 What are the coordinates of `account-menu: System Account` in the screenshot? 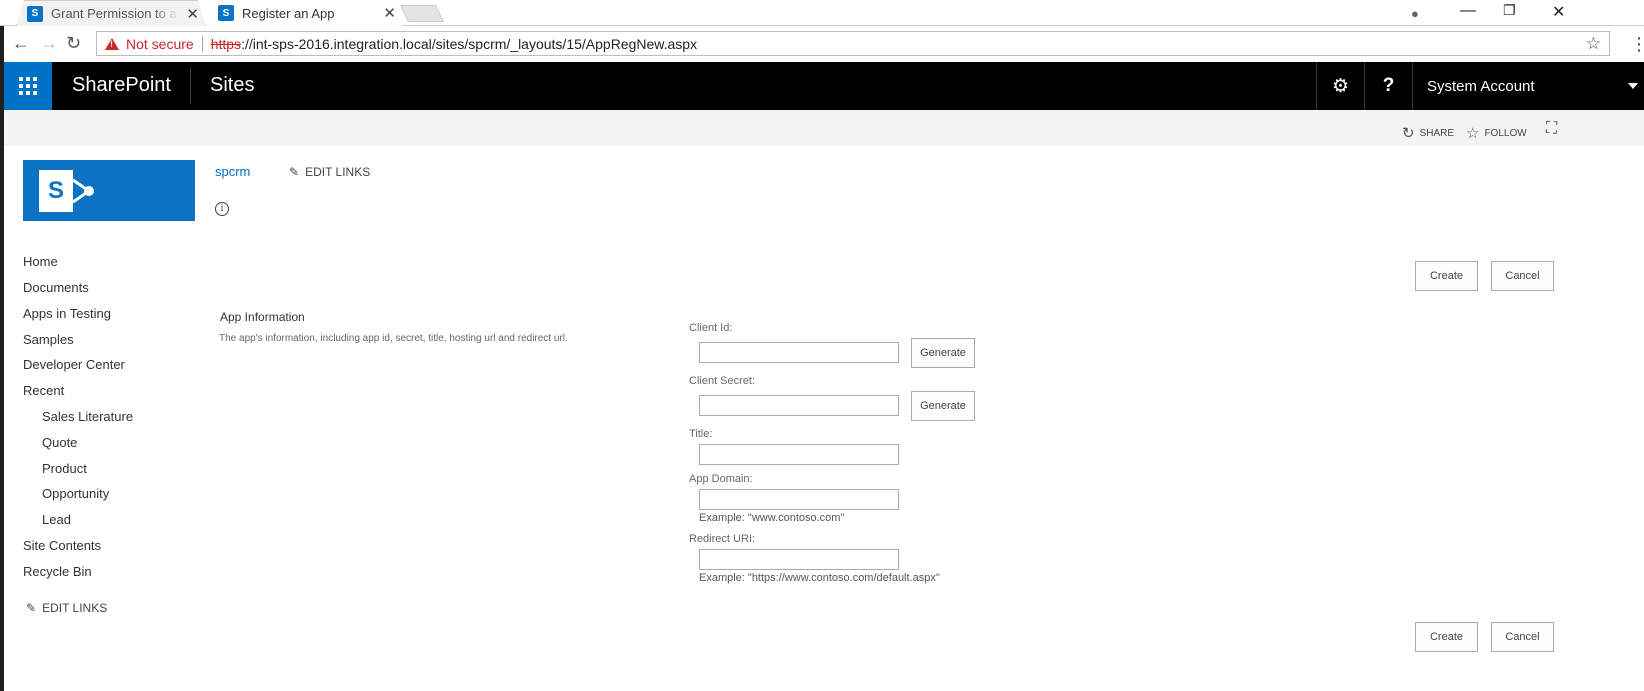 It's located at (1528, 86).